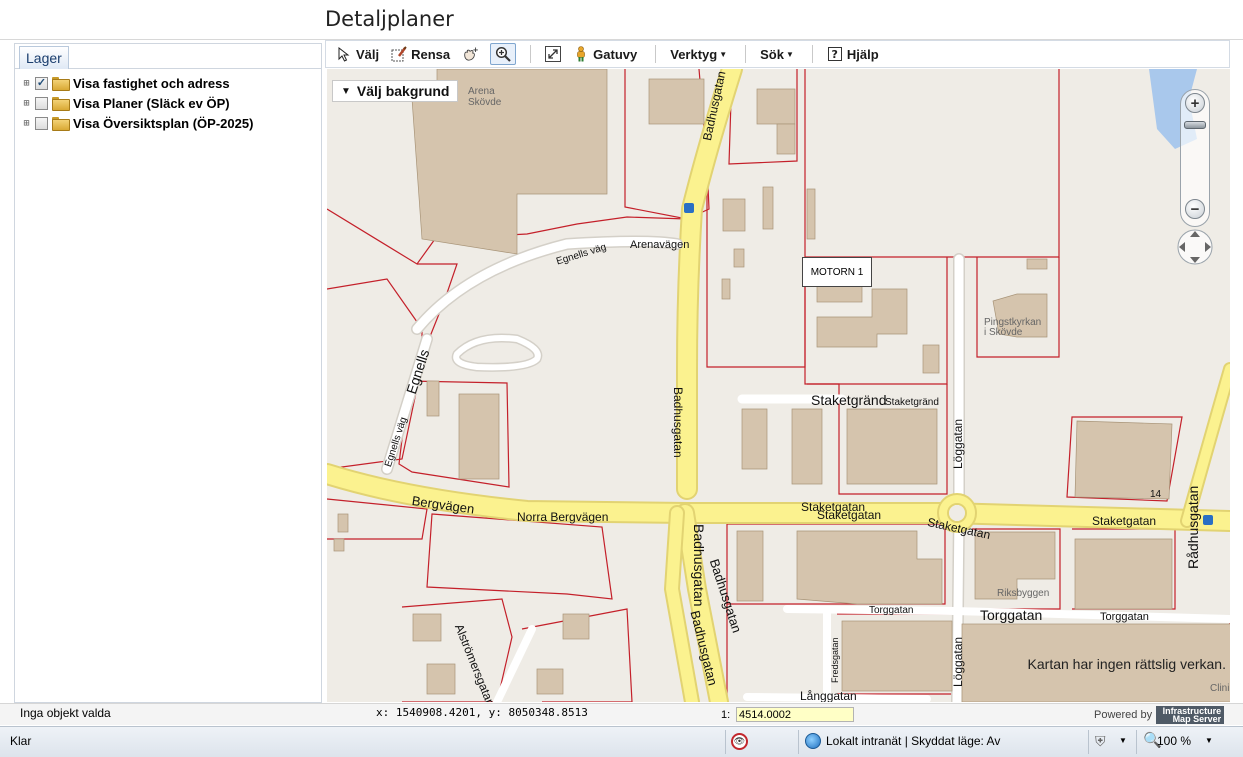 The image size is (1243, 757). I want to click on layer-checkbox-planer, so click(41, 103).